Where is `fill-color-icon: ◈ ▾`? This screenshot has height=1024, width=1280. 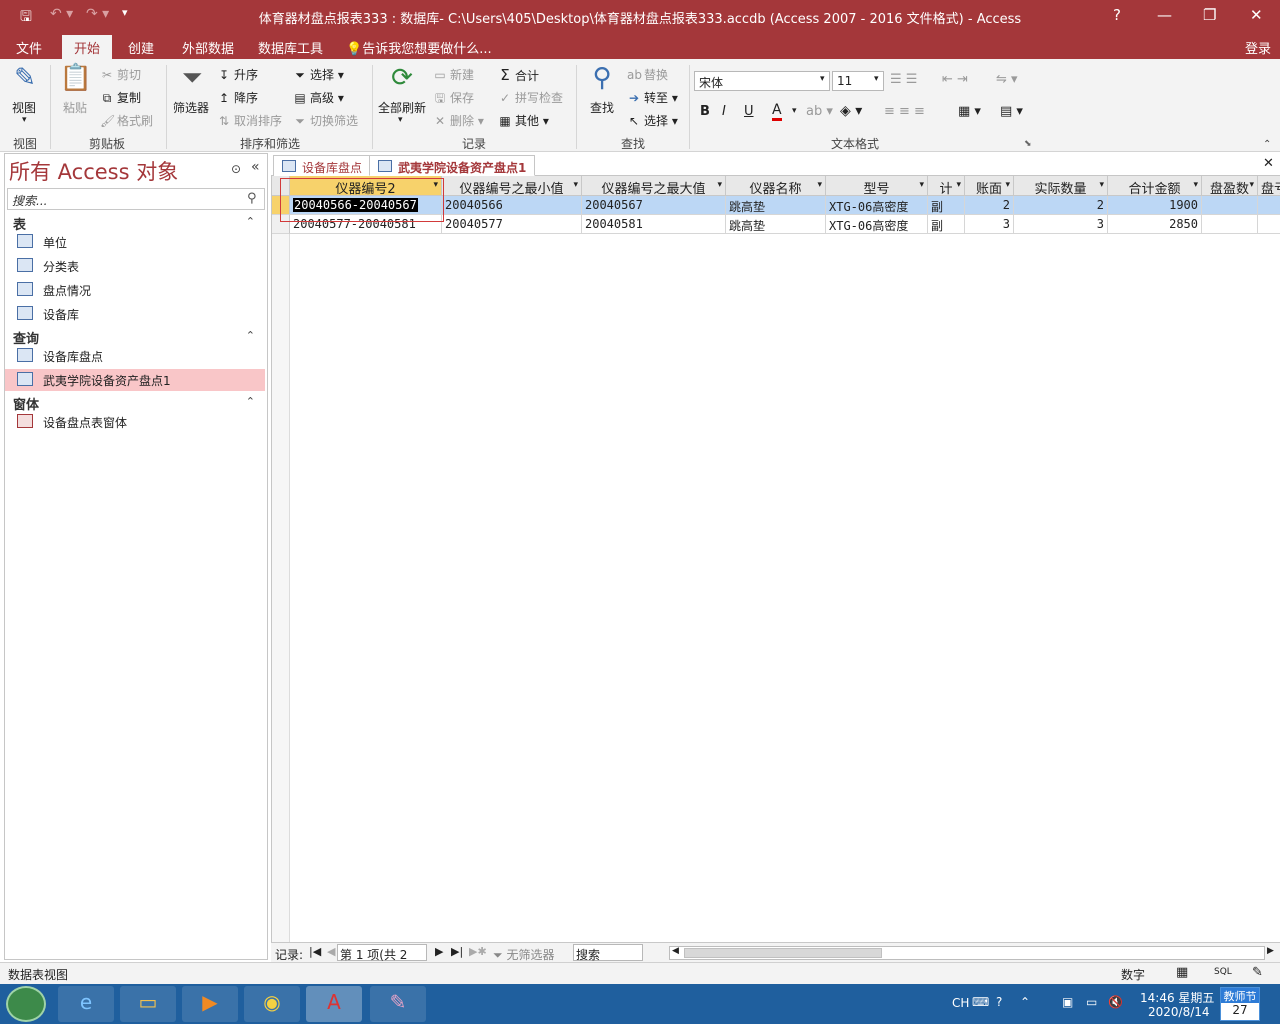 fill-color-icon: ◈ ▾ is located at coordinates (851, 111).